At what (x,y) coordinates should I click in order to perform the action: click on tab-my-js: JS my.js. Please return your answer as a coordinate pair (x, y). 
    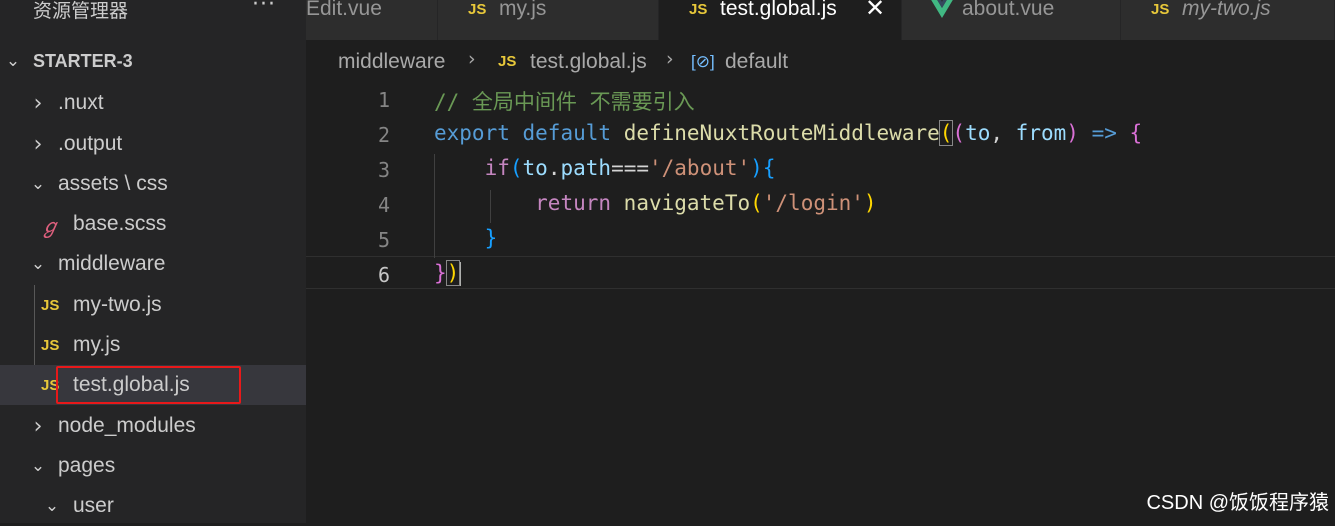
    Looking at the image, I should click on (548, 20).